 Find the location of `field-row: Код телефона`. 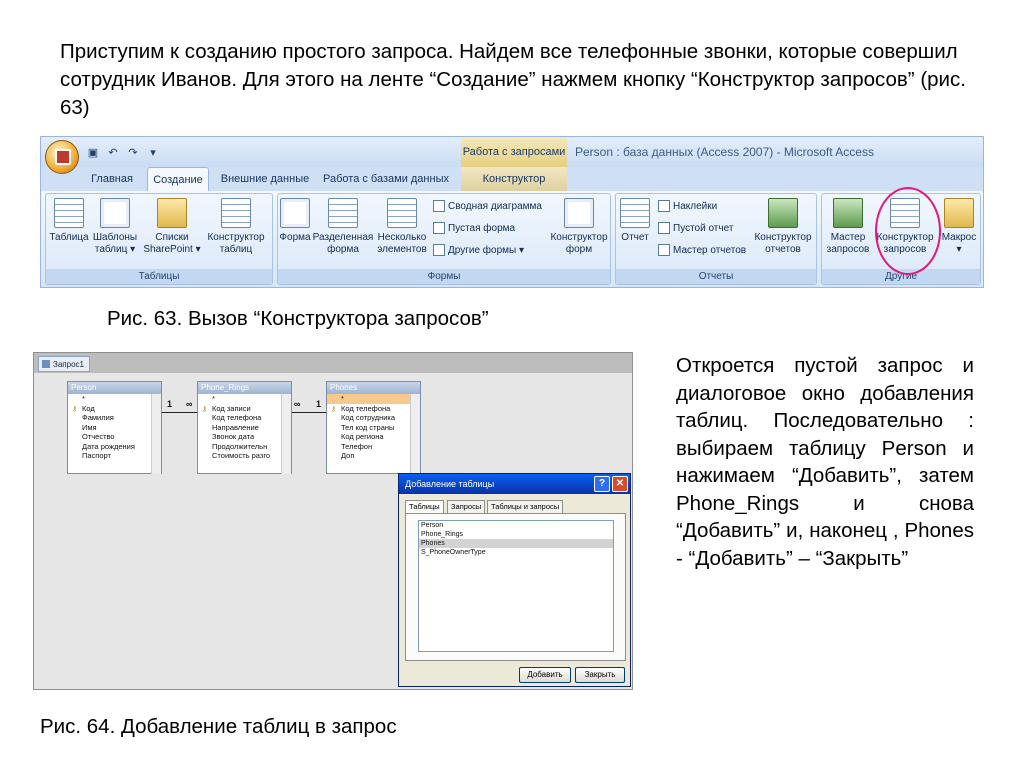

field-row: Код телефона is located at coordinates (244, 418).